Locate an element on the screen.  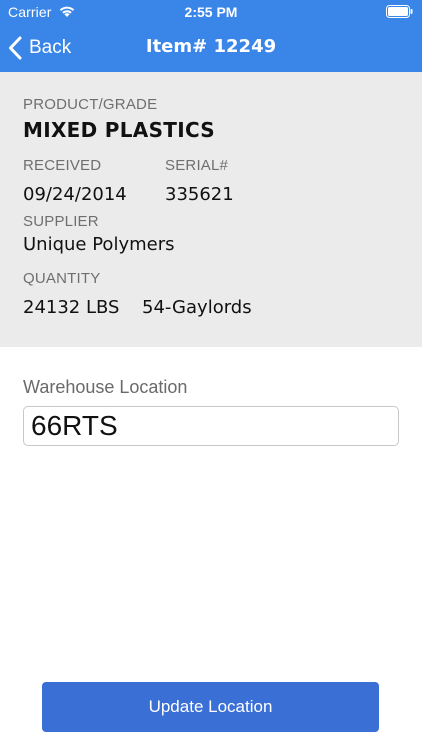
serial-value: 335621 is located at coordinates (199, 194).